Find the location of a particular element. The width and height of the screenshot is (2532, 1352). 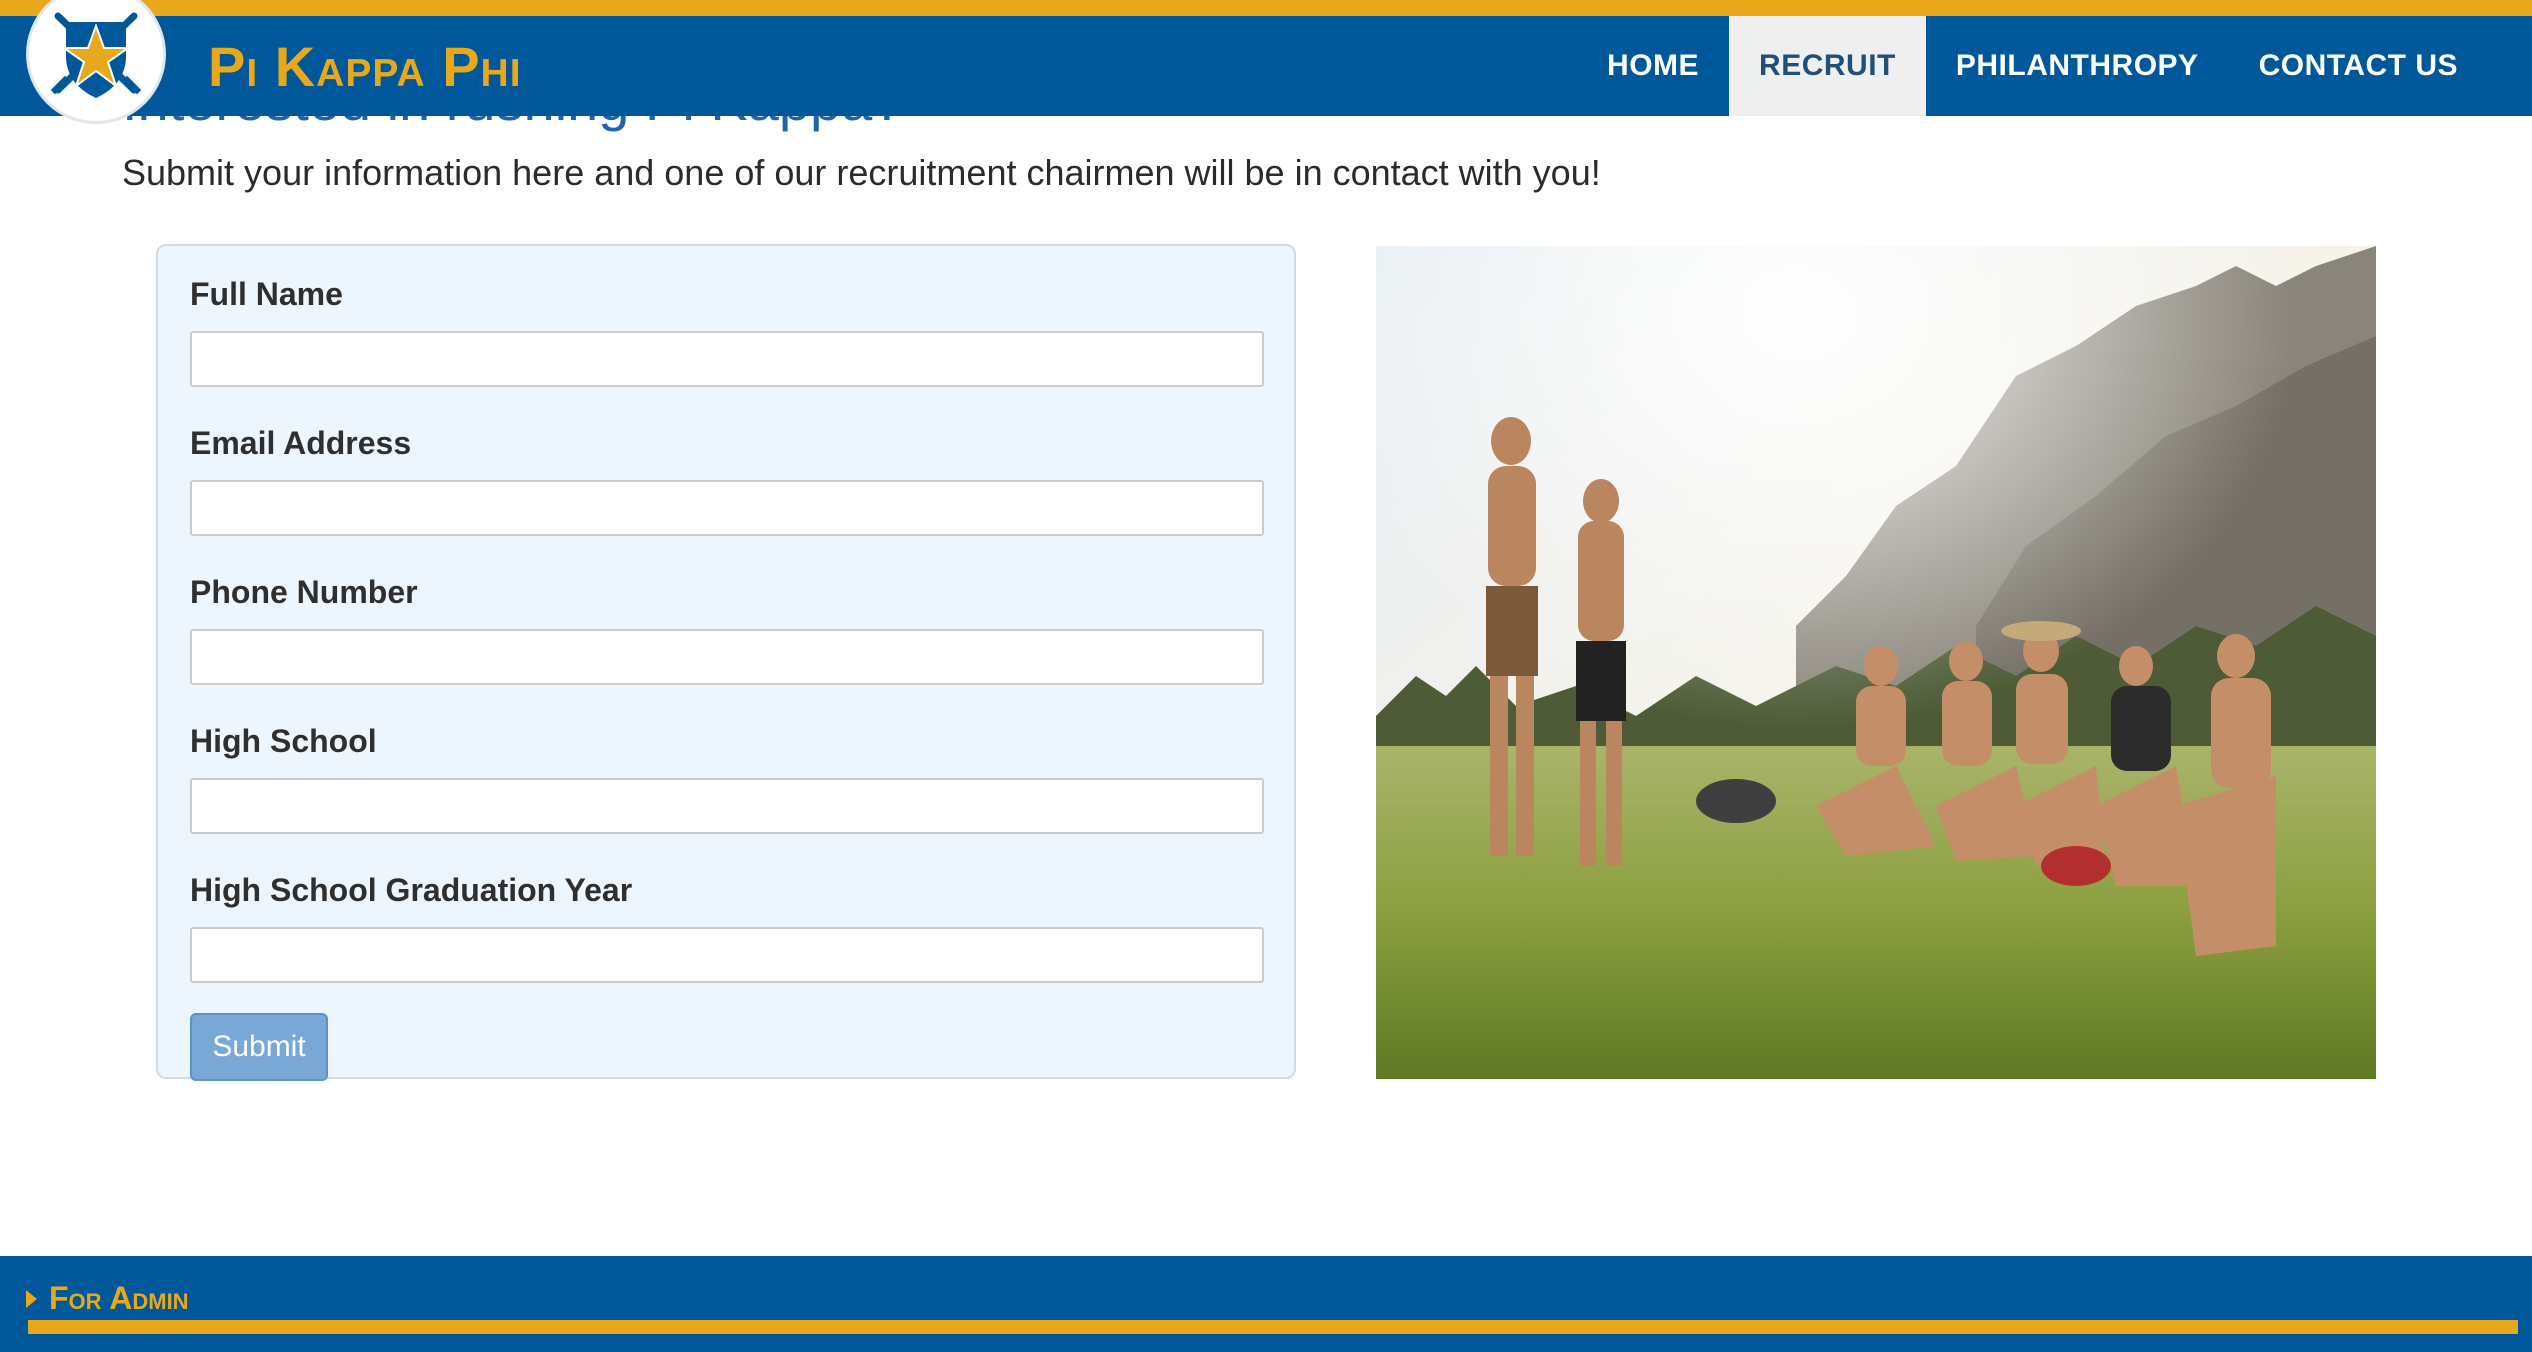

field-graduation-year: High School Graduation Year is located at coordinates (727, 927).